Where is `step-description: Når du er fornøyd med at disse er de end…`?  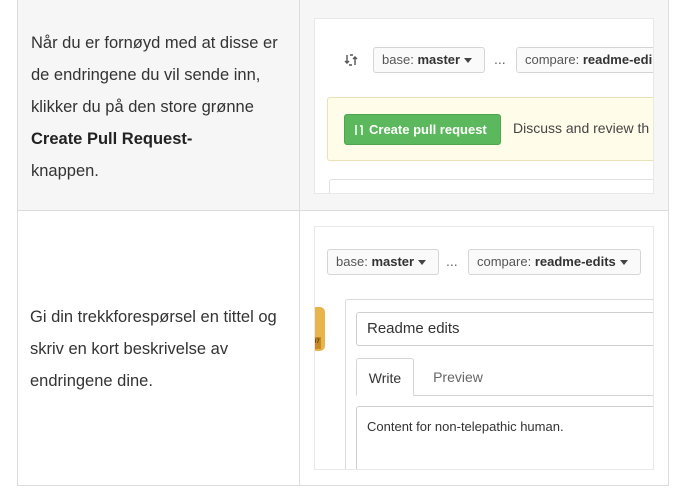
step-description: Når du er fornøyd med at disse er de end… is located at coordinates (162, 107).